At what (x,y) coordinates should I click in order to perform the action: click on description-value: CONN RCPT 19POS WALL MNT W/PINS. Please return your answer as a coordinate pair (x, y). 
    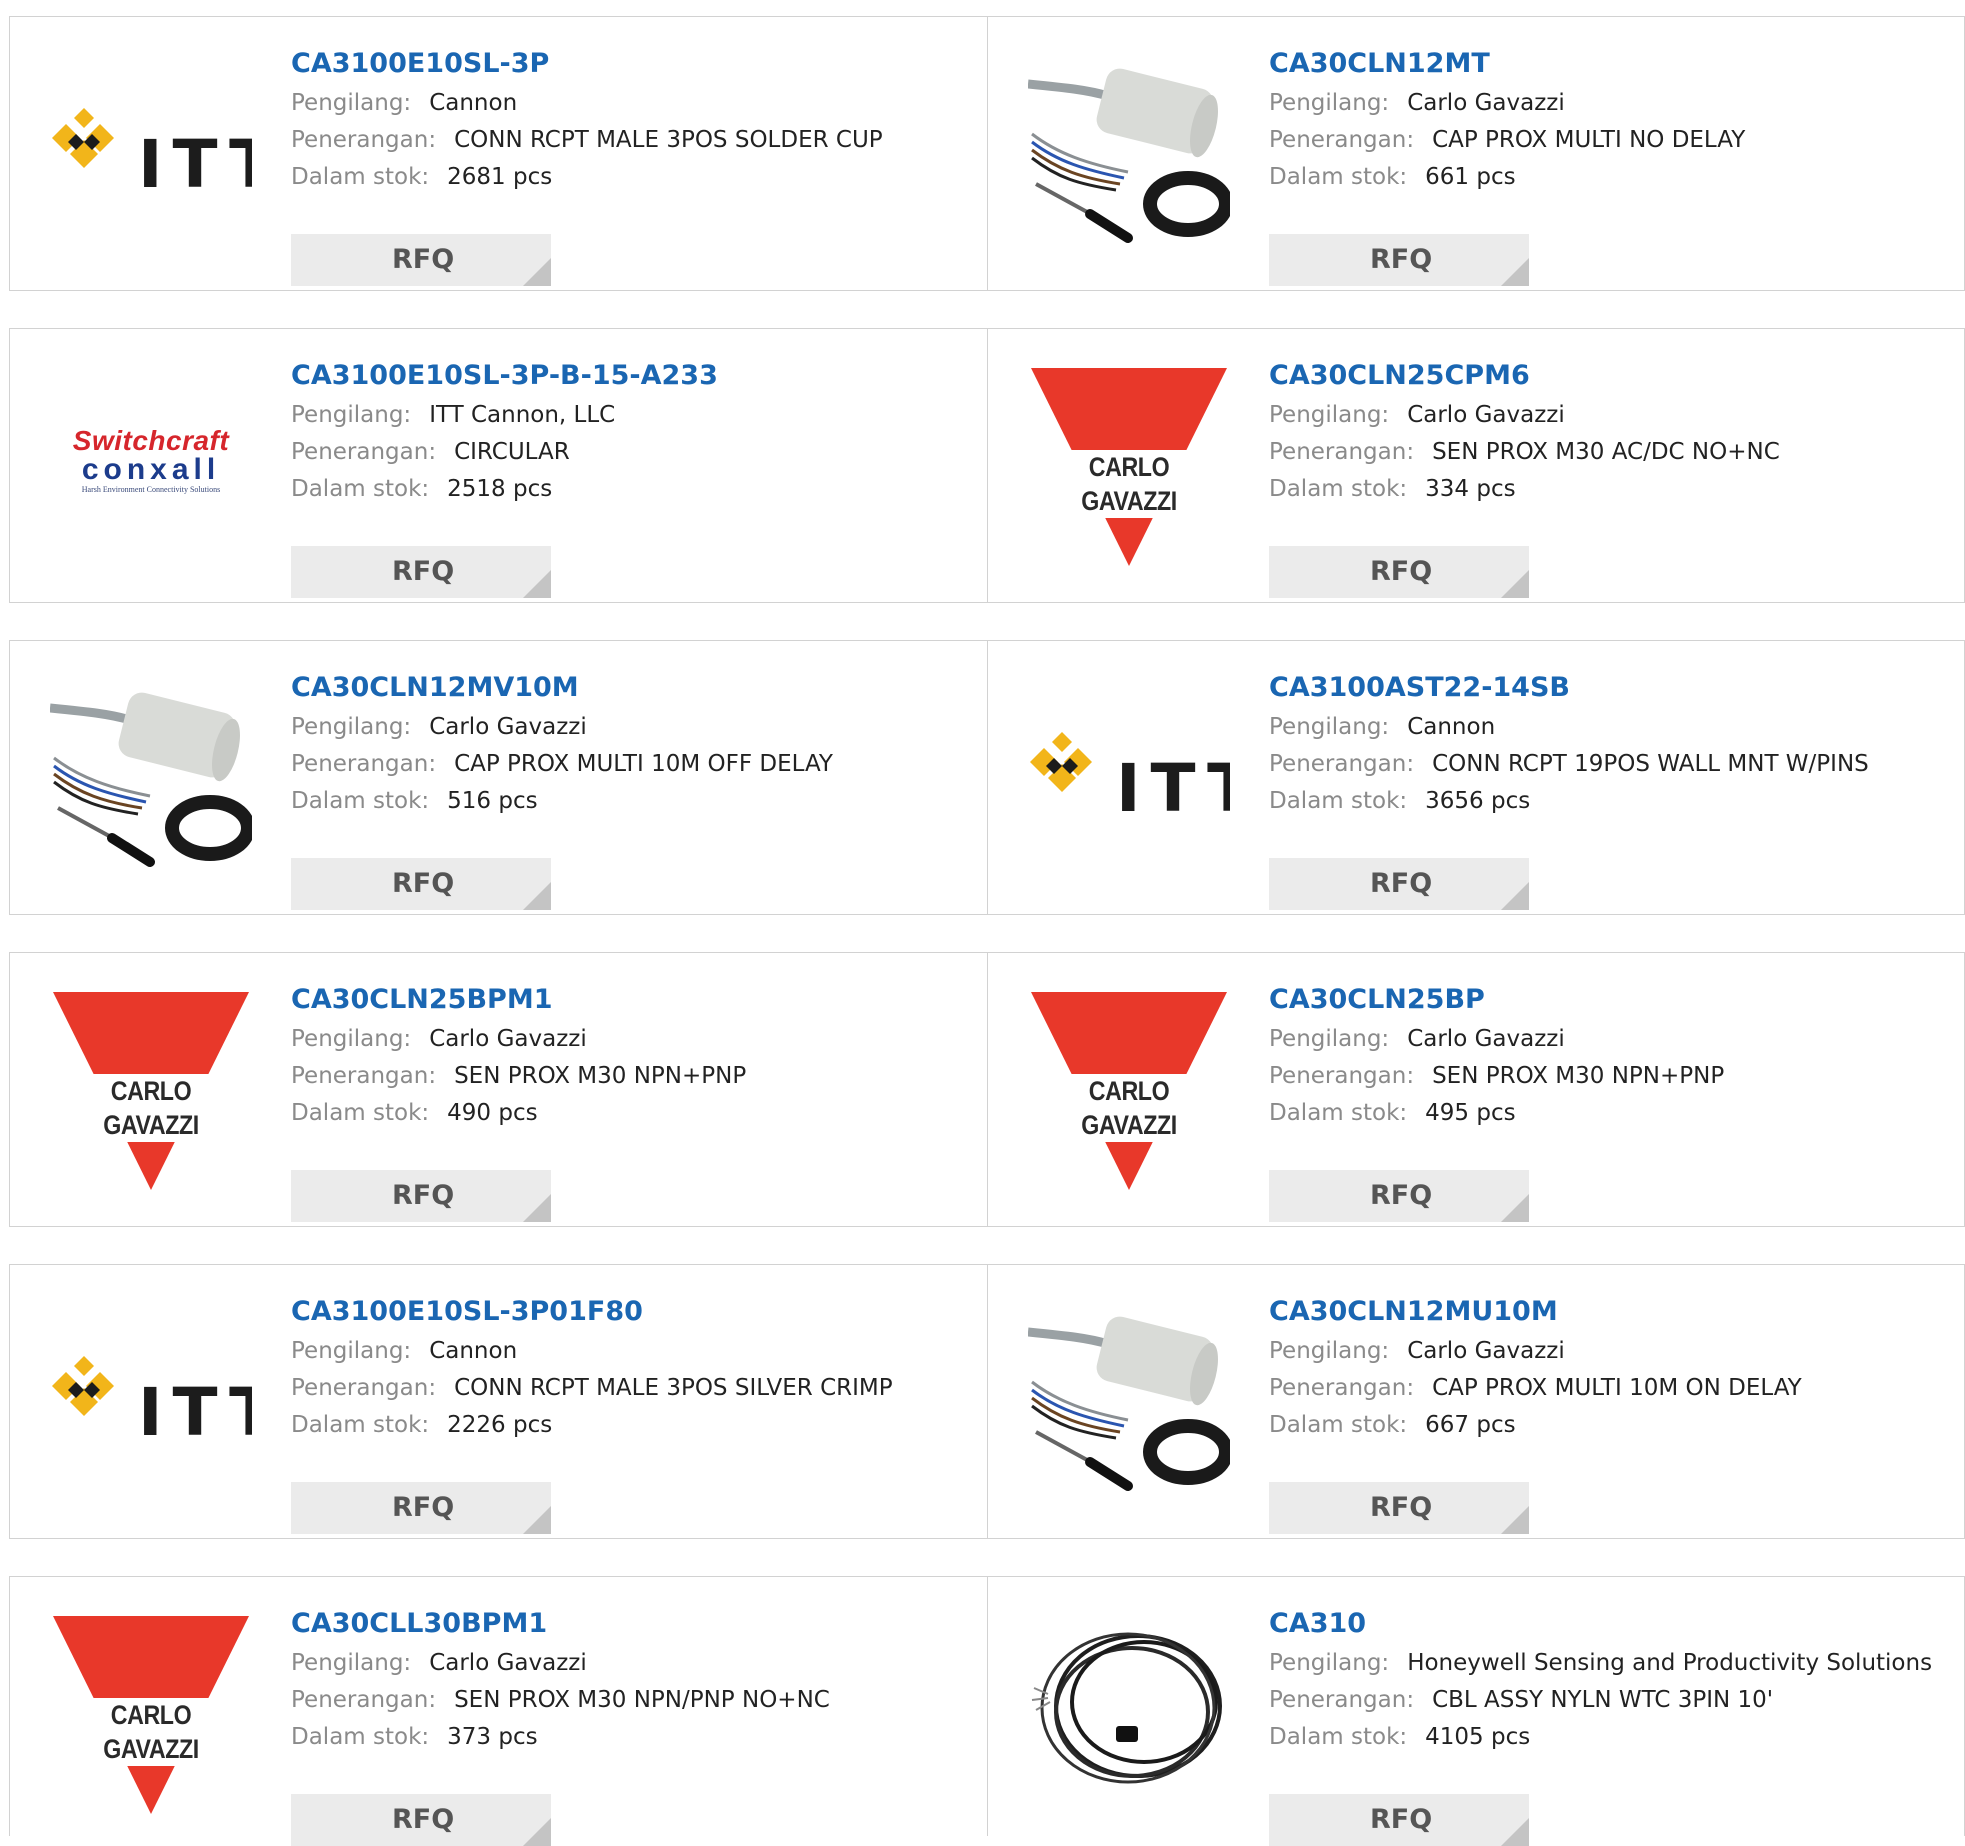
    Looking at the image, I should click on (1650, 764).